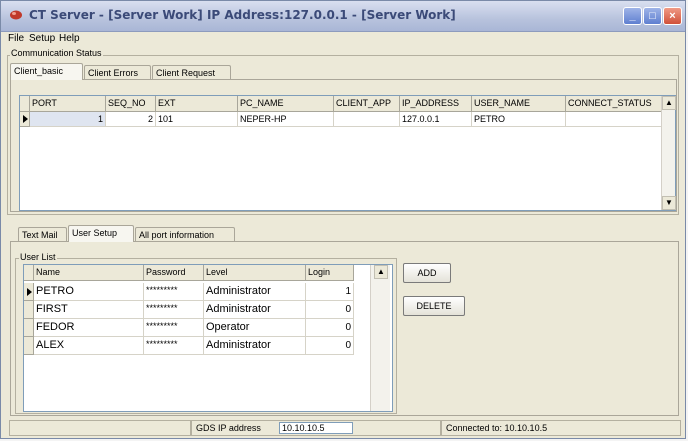 The width and height of the screenshot is (688, 441). Describe the element at coordinates (89, 292) in the screenshot. I see `user-name-cell: PETRO` at that location.